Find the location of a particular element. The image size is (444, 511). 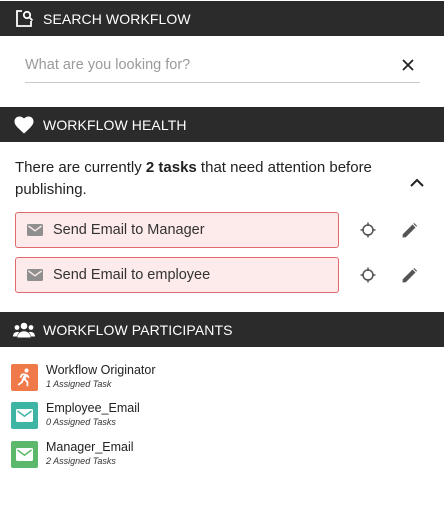

participant-manager-email: Manager_Email 2 Assigned Tasks is located at coordinates (161, 454).